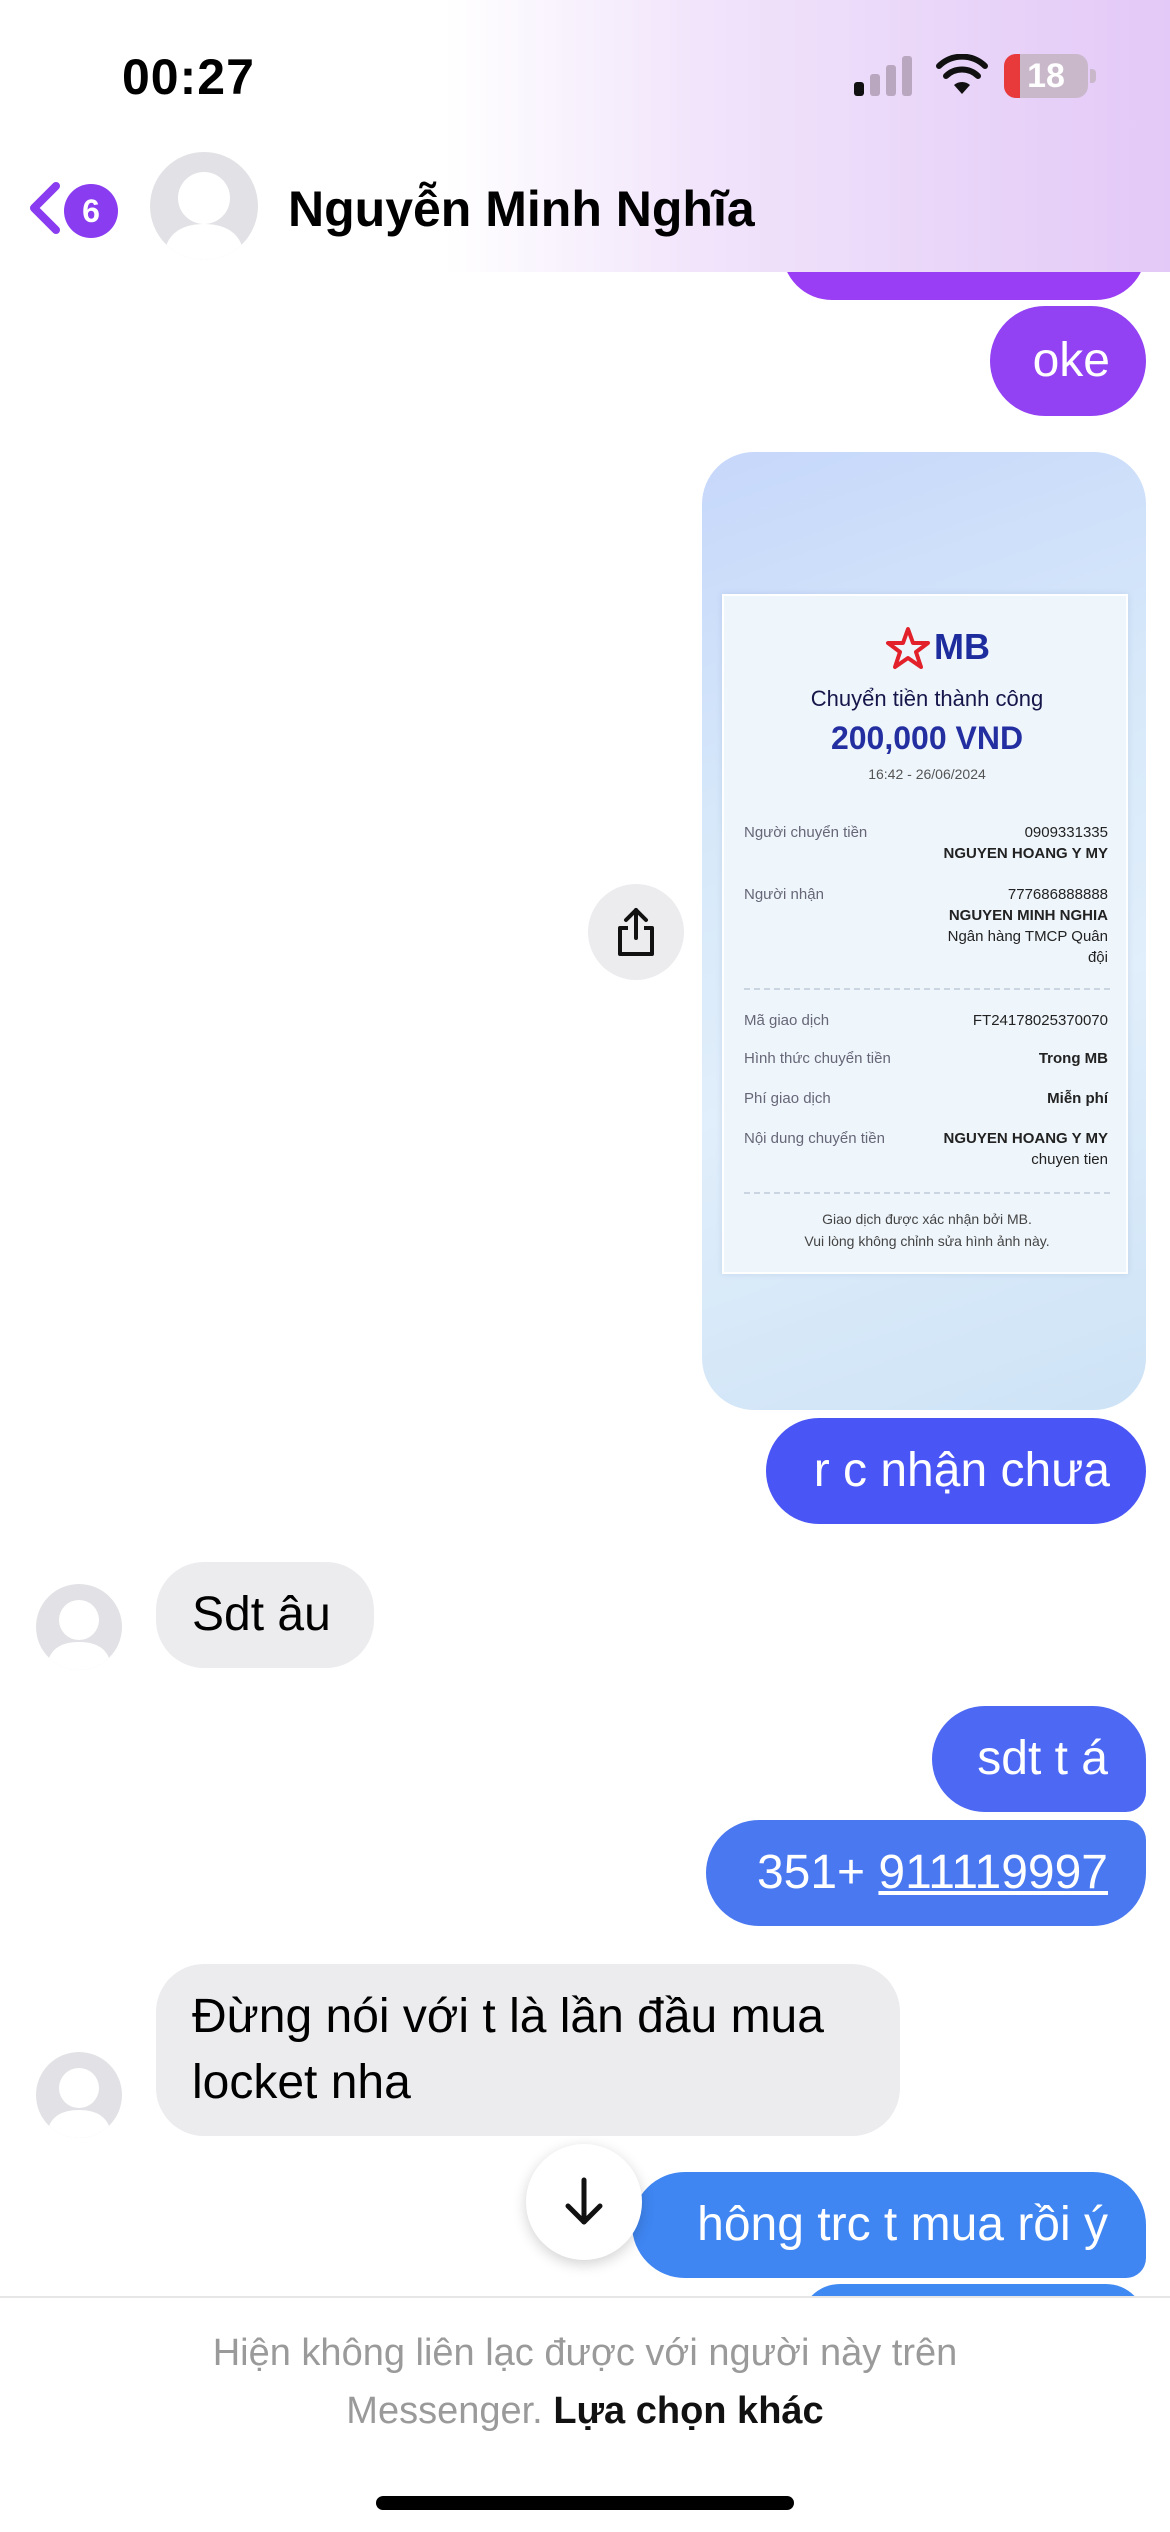 The width and height of the screenshot is (1170, 2532). Describe the element at coordinates (265, 1615) in the screenshot. I see `message-bubble-sdt: Sdt âu` at that location.